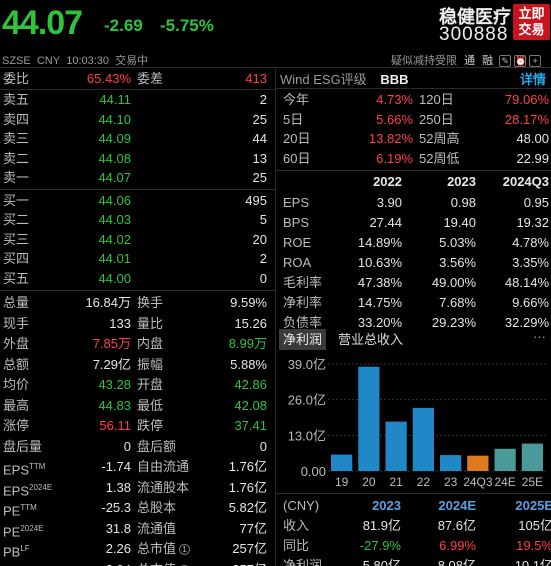 The image size is (551, 566). What do you see at coordinates (16, 343) in the screenshot?
I see `stat-row-2-label: 外盘` at bounding box center [16, 343].